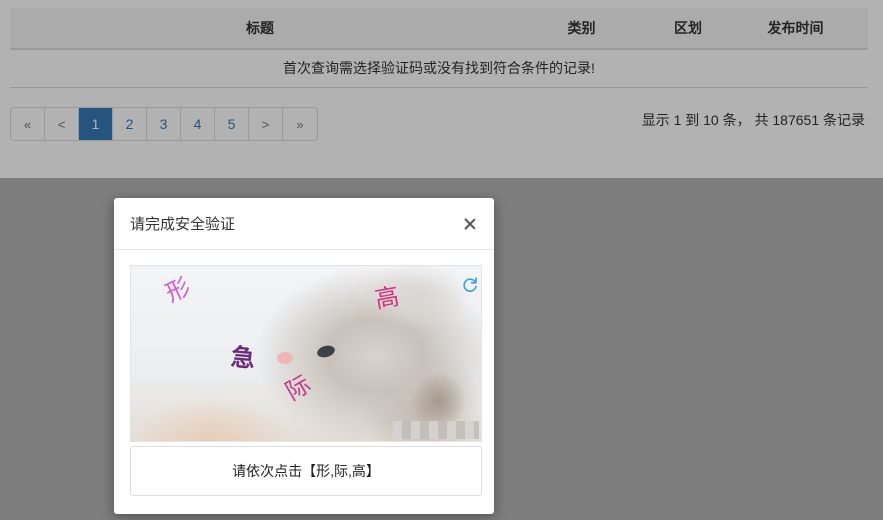 Image resolution: width=883 pixels, height=520 pixels. I want to click on watermark-mosaic, so click(436, 430).